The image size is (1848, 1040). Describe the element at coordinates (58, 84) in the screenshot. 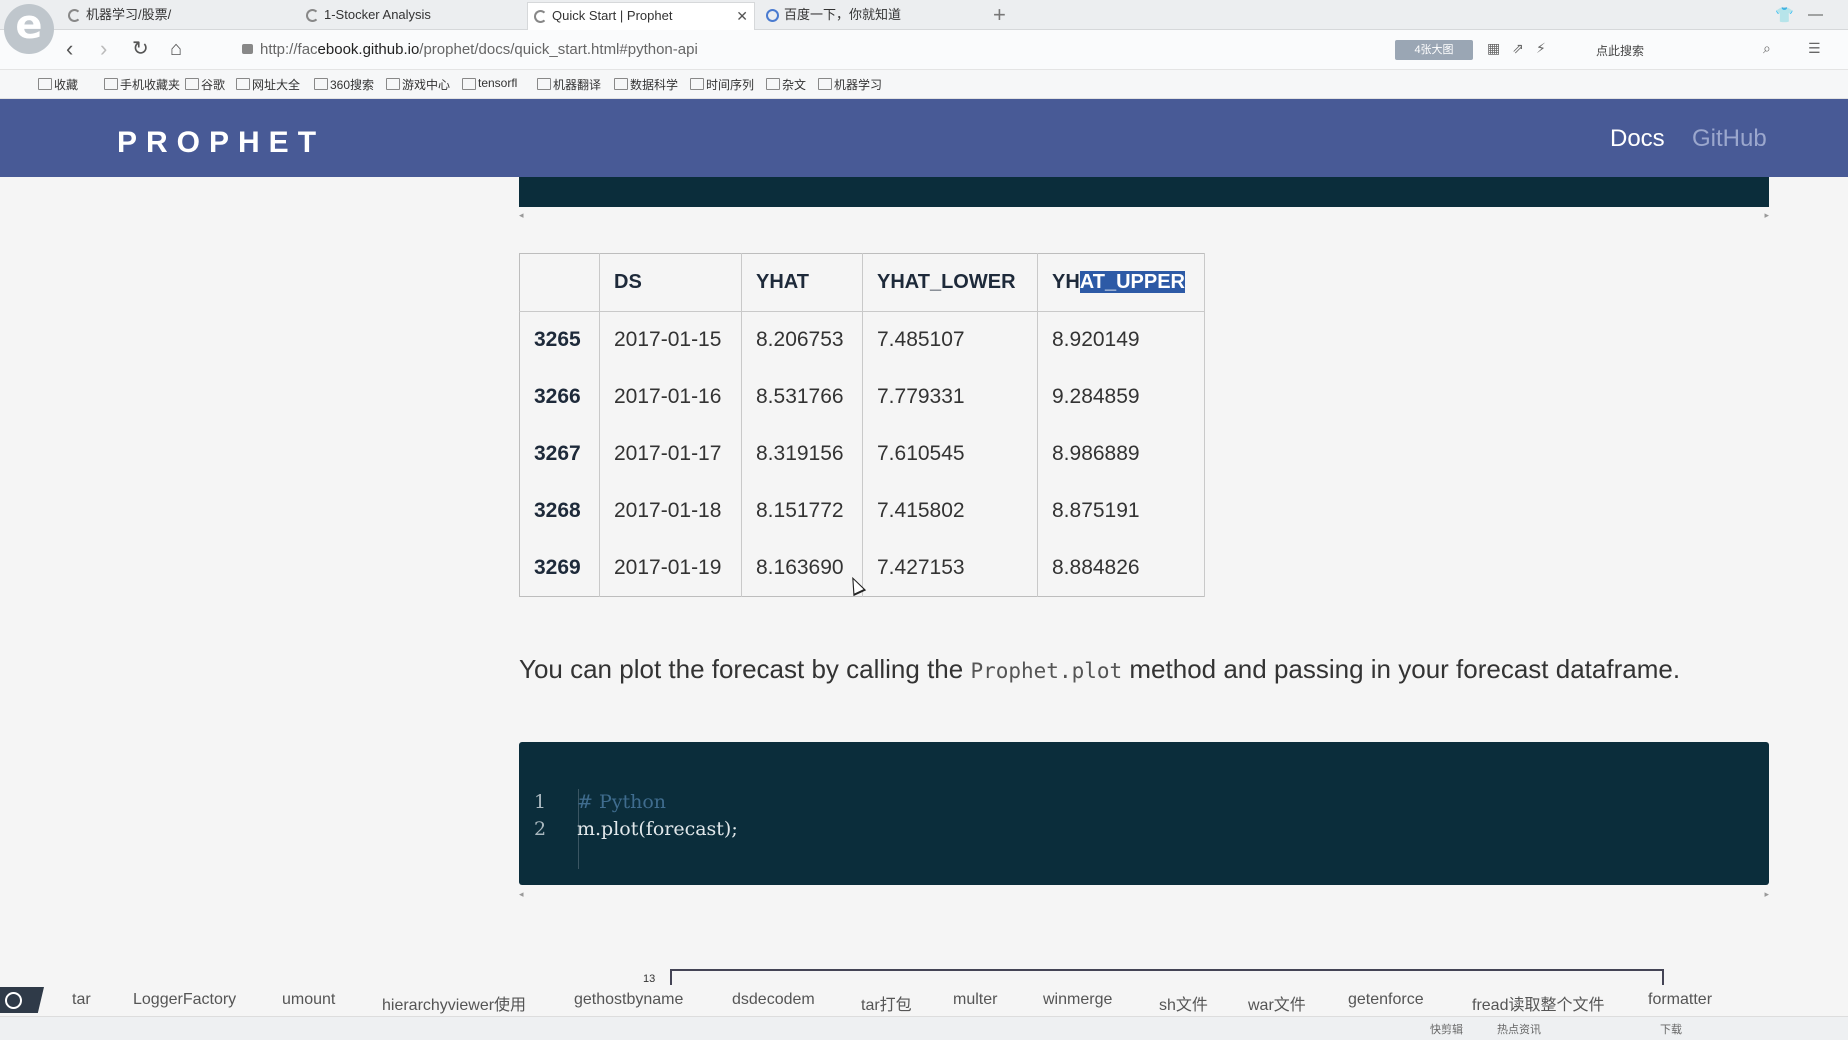

I see `bookmark-item: 收藏` at that location.